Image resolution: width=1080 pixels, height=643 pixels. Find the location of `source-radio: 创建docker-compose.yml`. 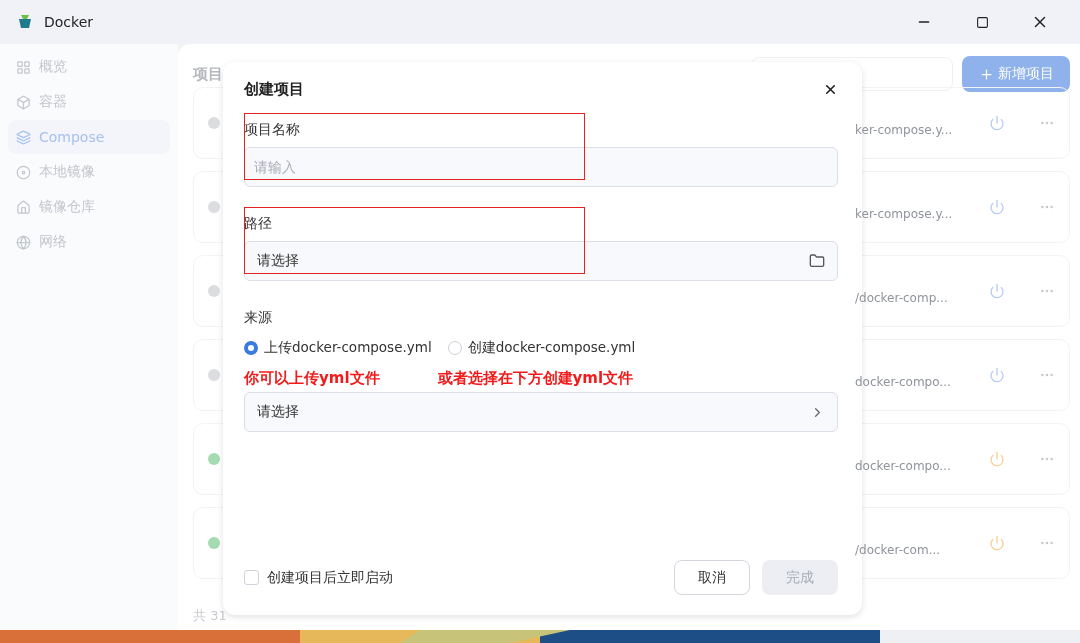

source-radio: 创建docker-compose.yml is located at coordinates (541, 348).